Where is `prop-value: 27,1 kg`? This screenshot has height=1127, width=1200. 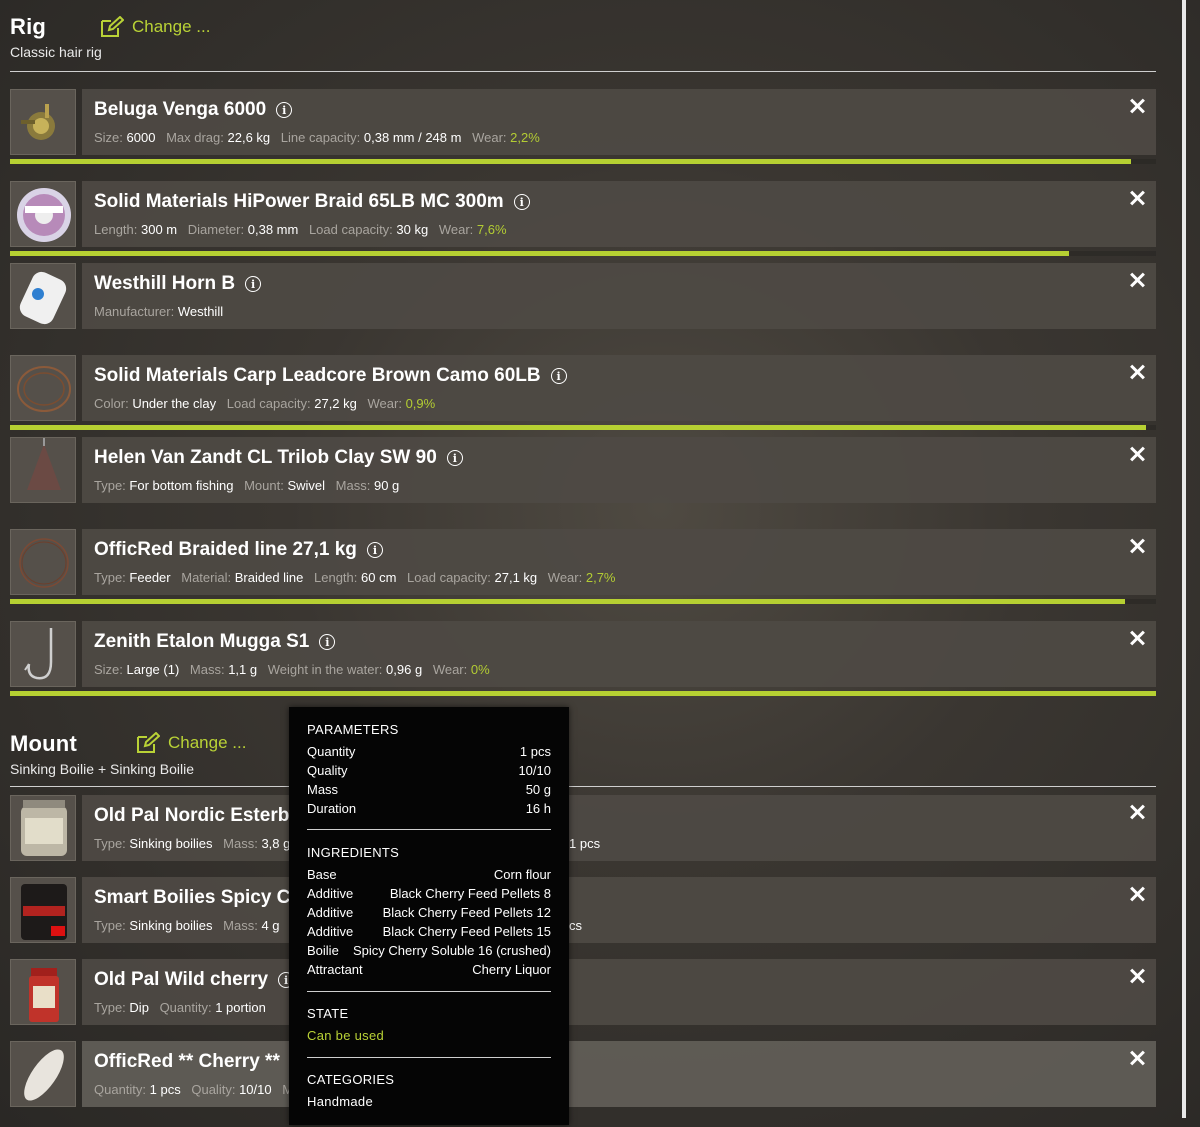
prop-value: 27,1 kg is located at coordinates (516, 577).